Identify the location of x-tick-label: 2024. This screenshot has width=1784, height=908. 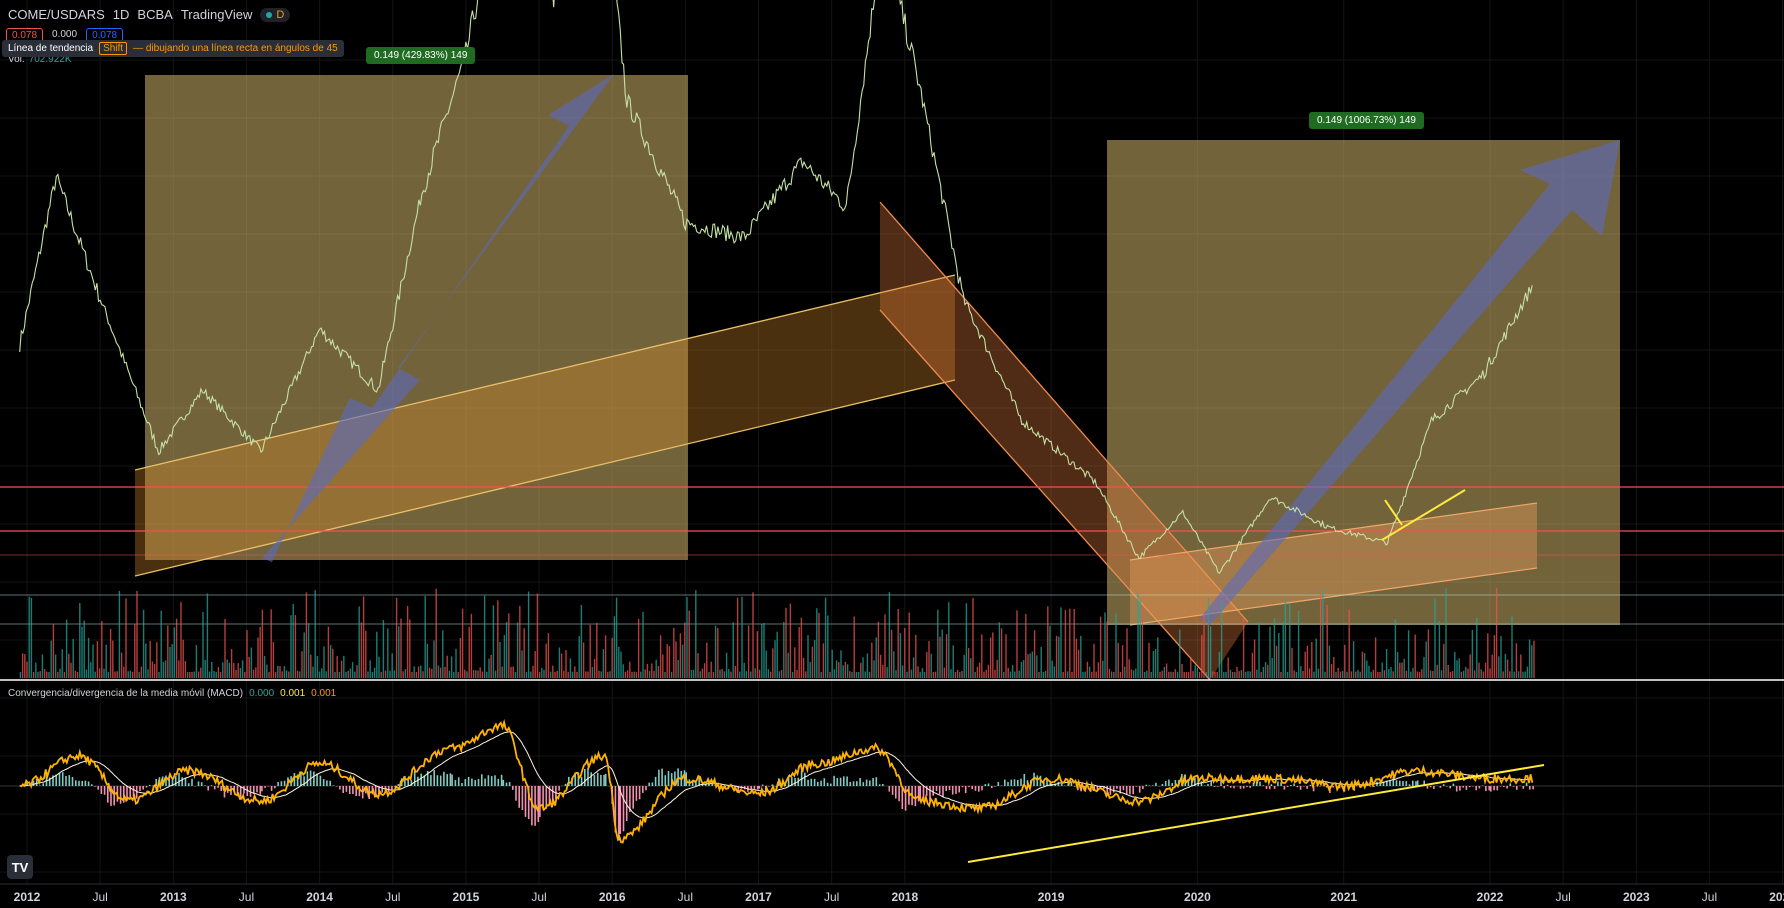
(1776, 897).